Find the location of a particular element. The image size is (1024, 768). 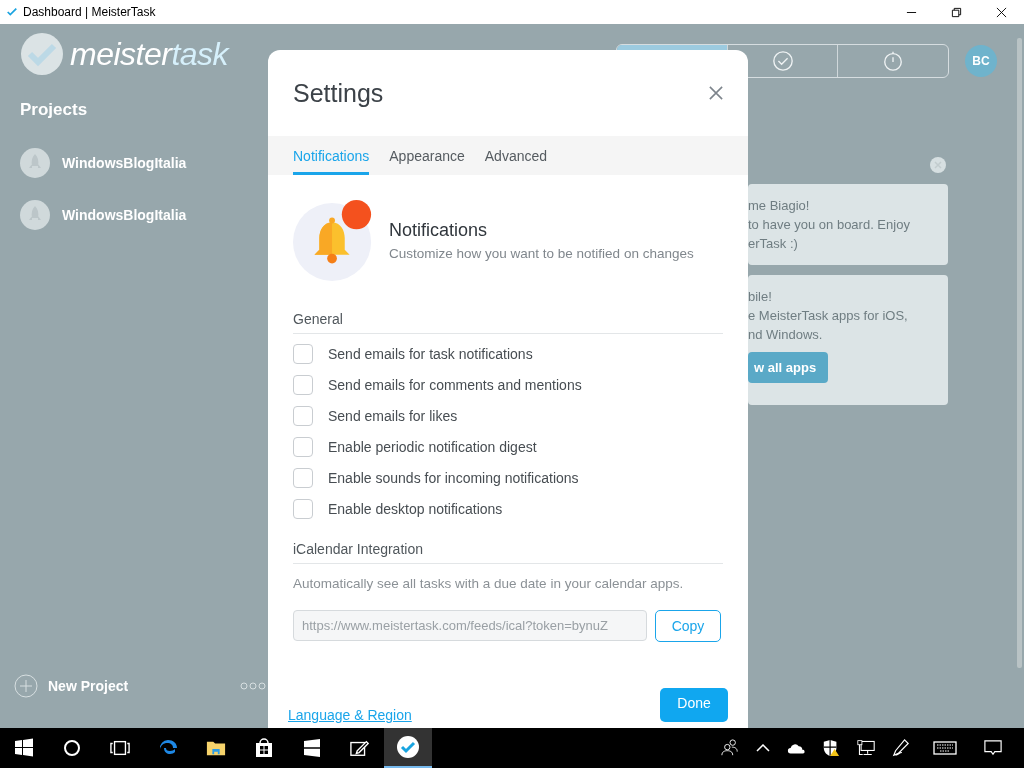

copy-button: Copy is located at coordinates (688, 626).